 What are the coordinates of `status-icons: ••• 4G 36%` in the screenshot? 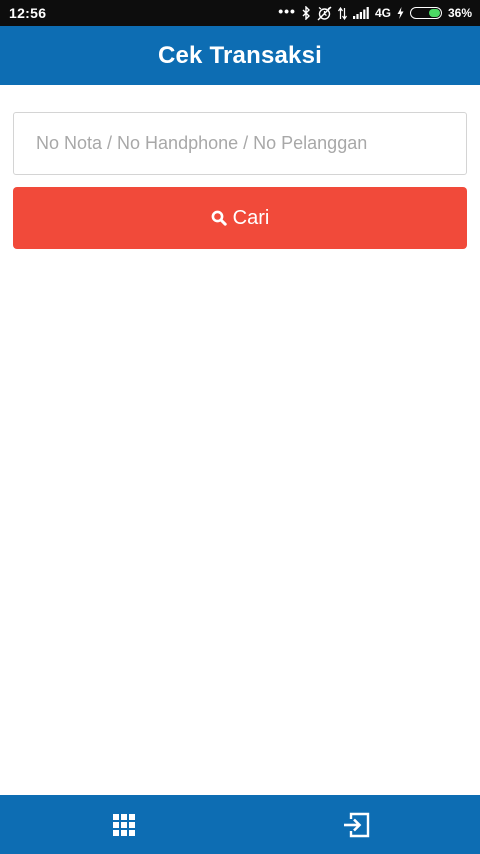 It's located at (375, 11).